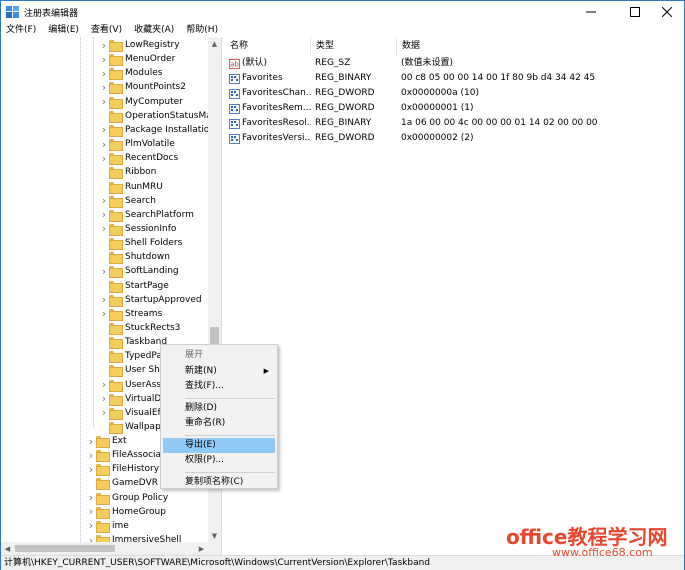  What do you see at coordinates (127, 455) in the screenshot?
I see `tree-item-fileassociati: › FileAssociati` at bounding box center [127, 455].